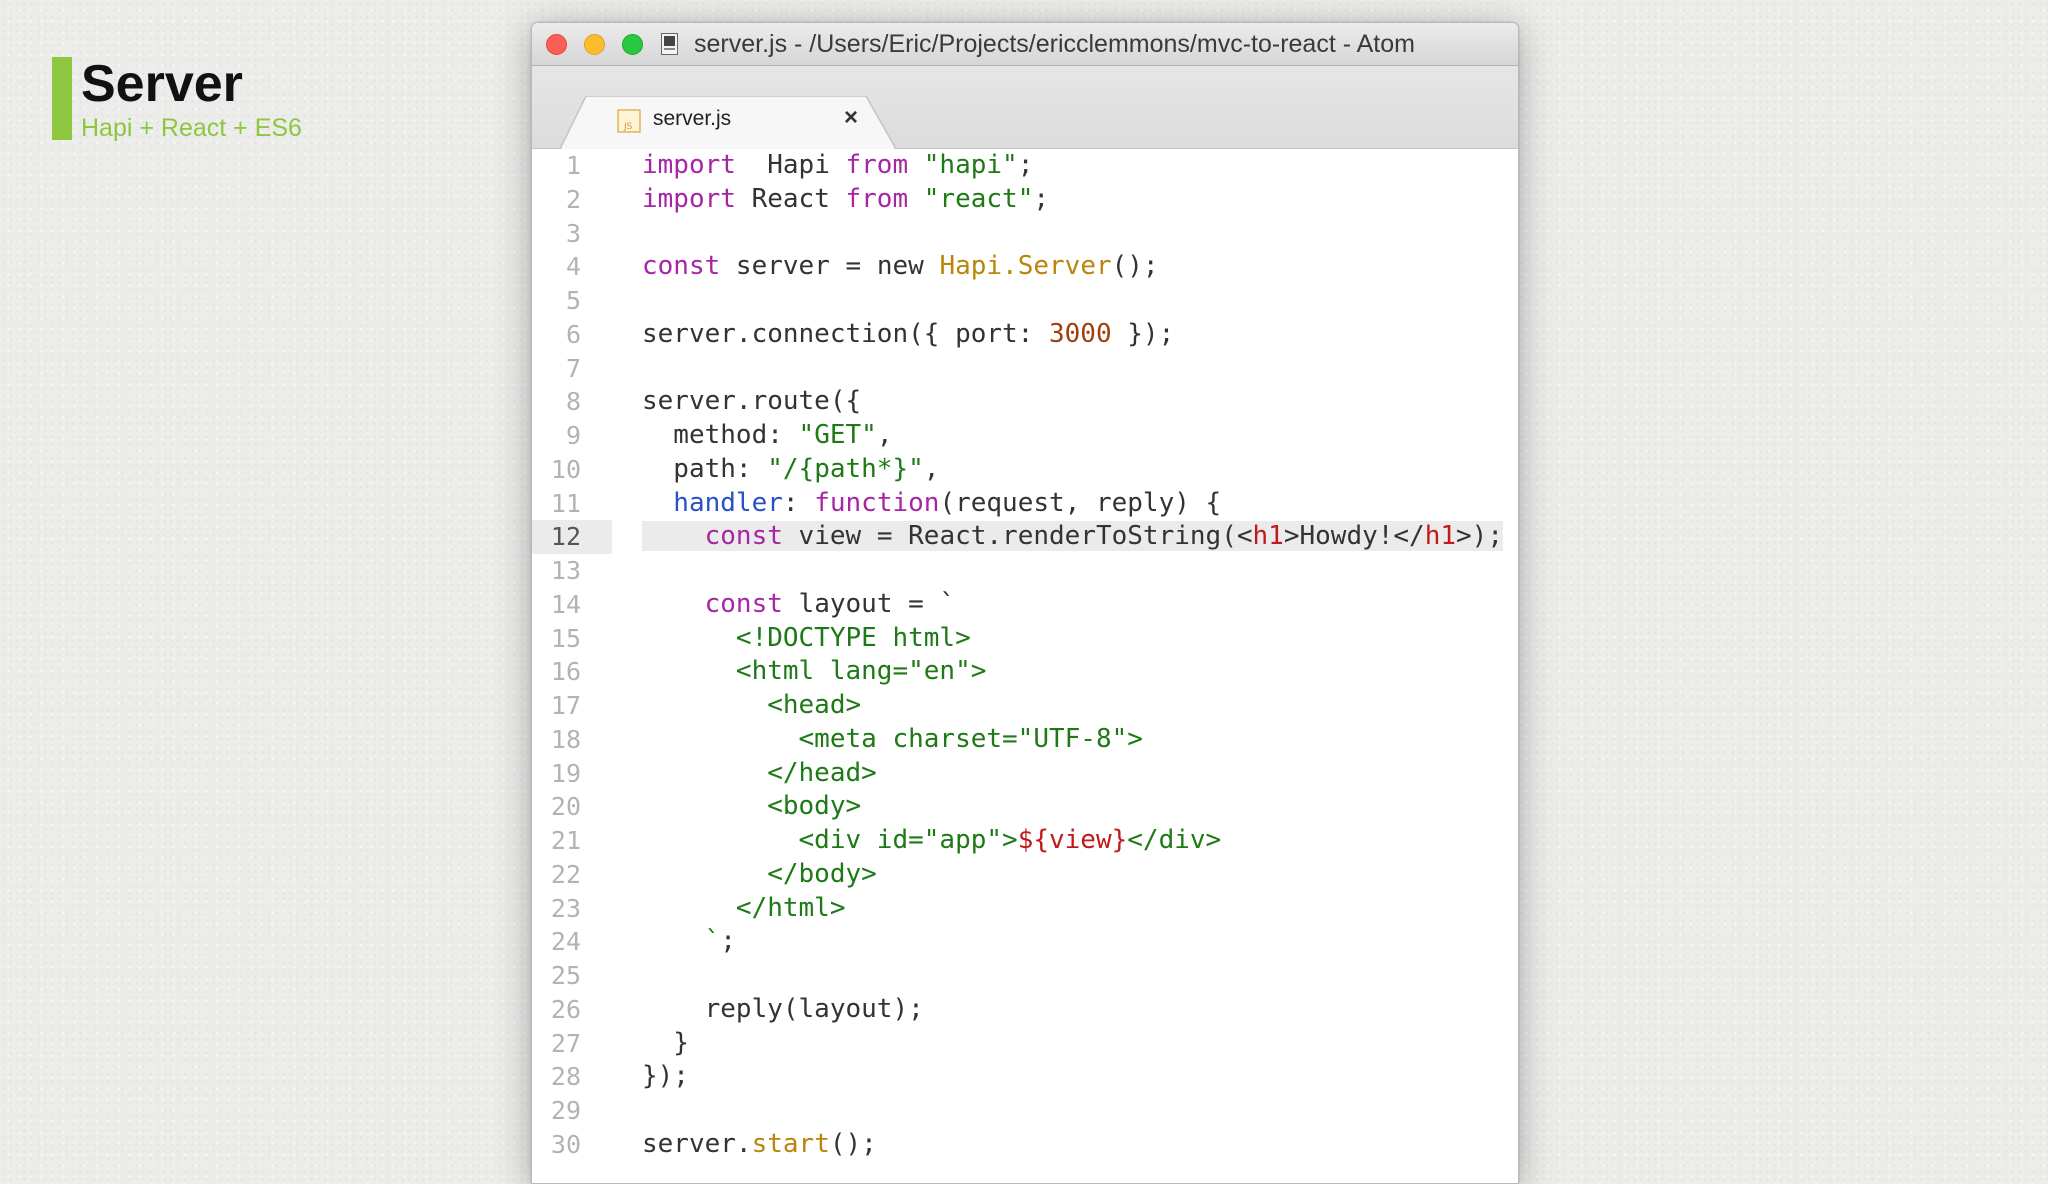 The height and width of the screenshot is (1184, 2048). What do you see at coordinates (1065, 1077) in the screenshot?
I see `code-line: });` at bounding box center [1065, 1077].